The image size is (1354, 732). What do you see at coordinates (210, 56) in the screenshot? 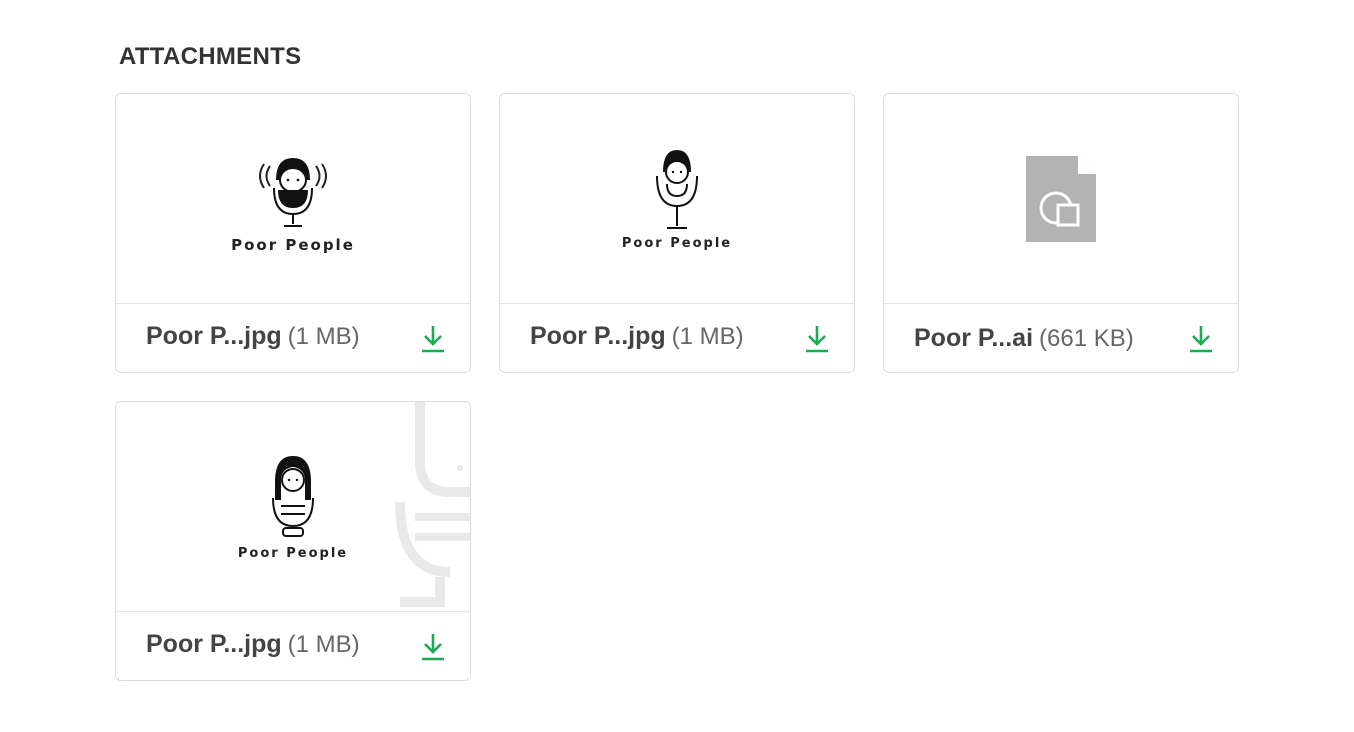
I see `section-title: ATTACHMENTS` at bounding box center [210, 56].